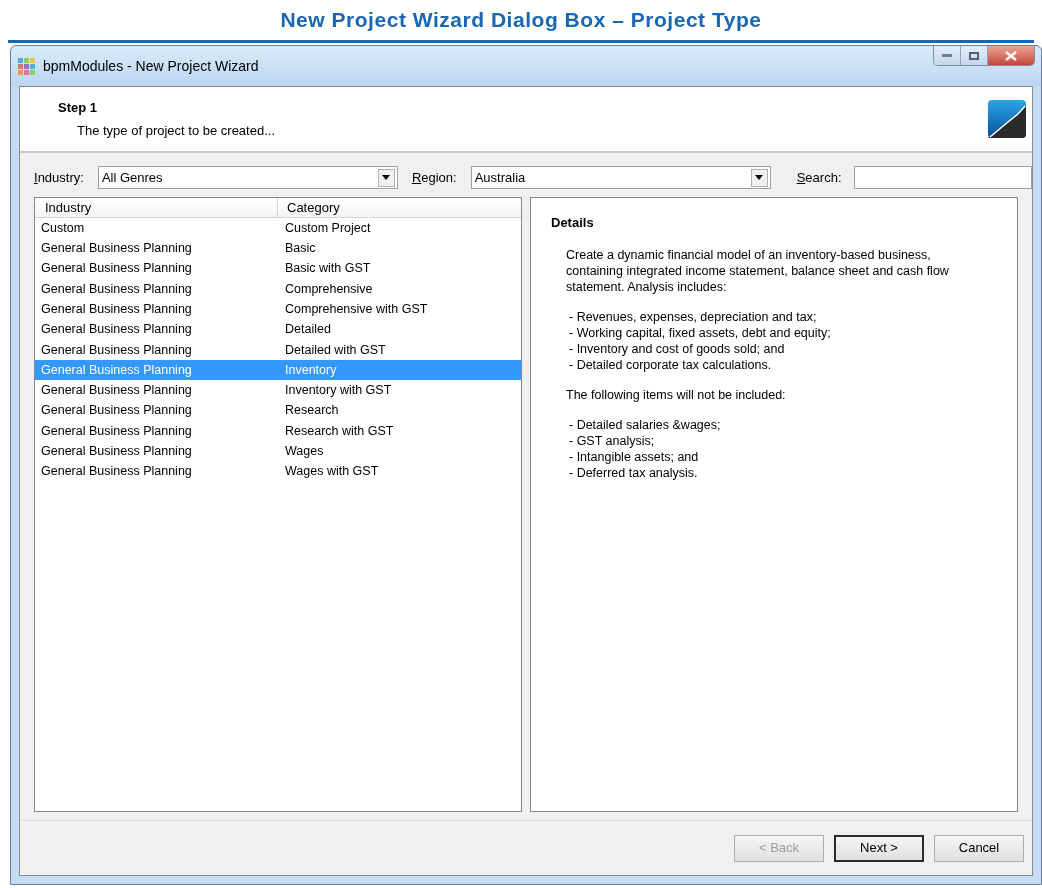 The image size is (1042, 888). Describe the element at coordinates (278, 329) in the screenshot. I see `table-row: General Business Planning Detailed` at that location.